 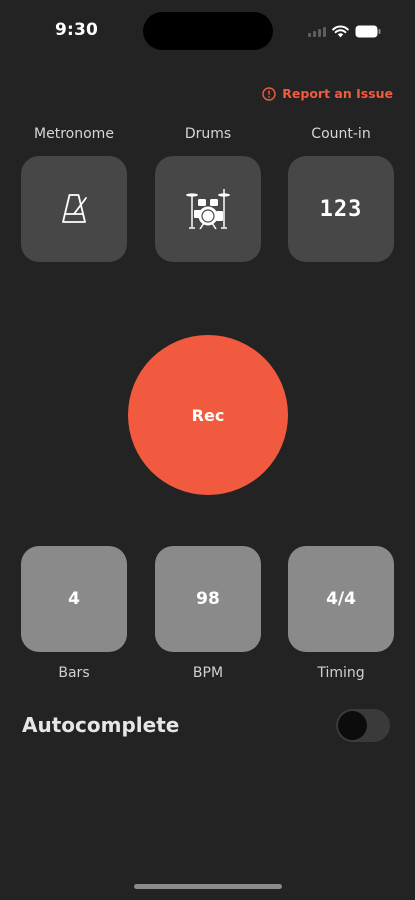 What do you see at coordinates (337, 93) in the screenshot?
I see `report-issue-label: Report an Issue` at bounding box center [337, 93].